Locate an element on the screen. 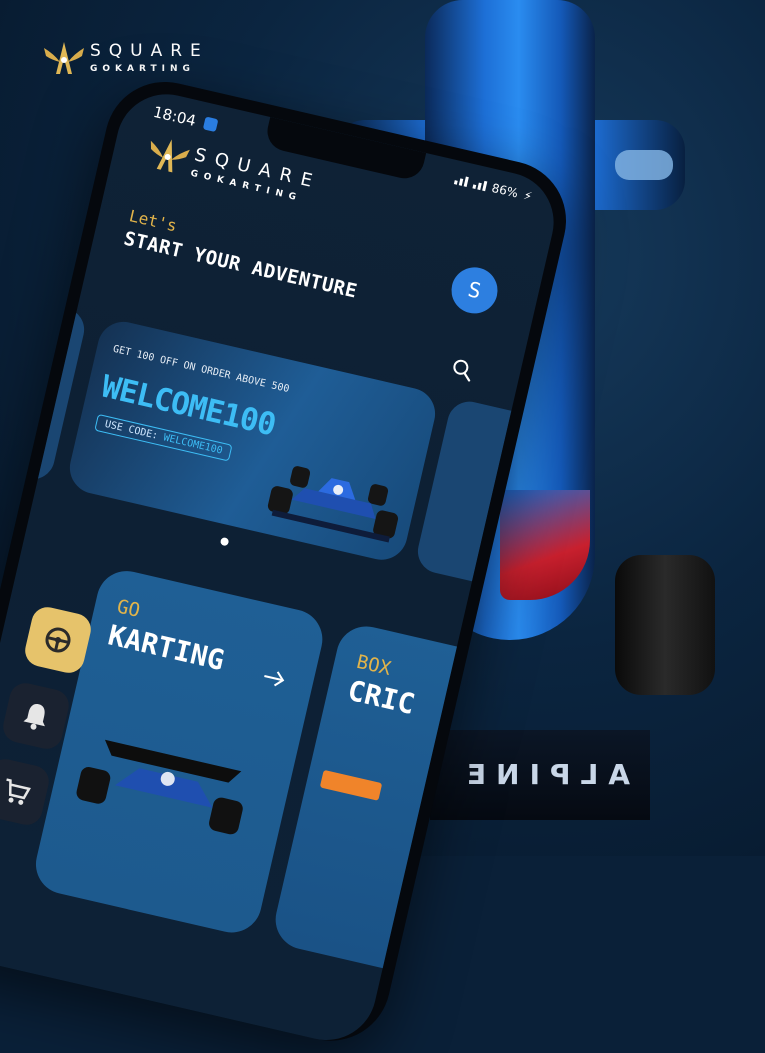 This screenshot has width=765, height=1053. card-subtitle: GO is located at coordinates (128, 609).